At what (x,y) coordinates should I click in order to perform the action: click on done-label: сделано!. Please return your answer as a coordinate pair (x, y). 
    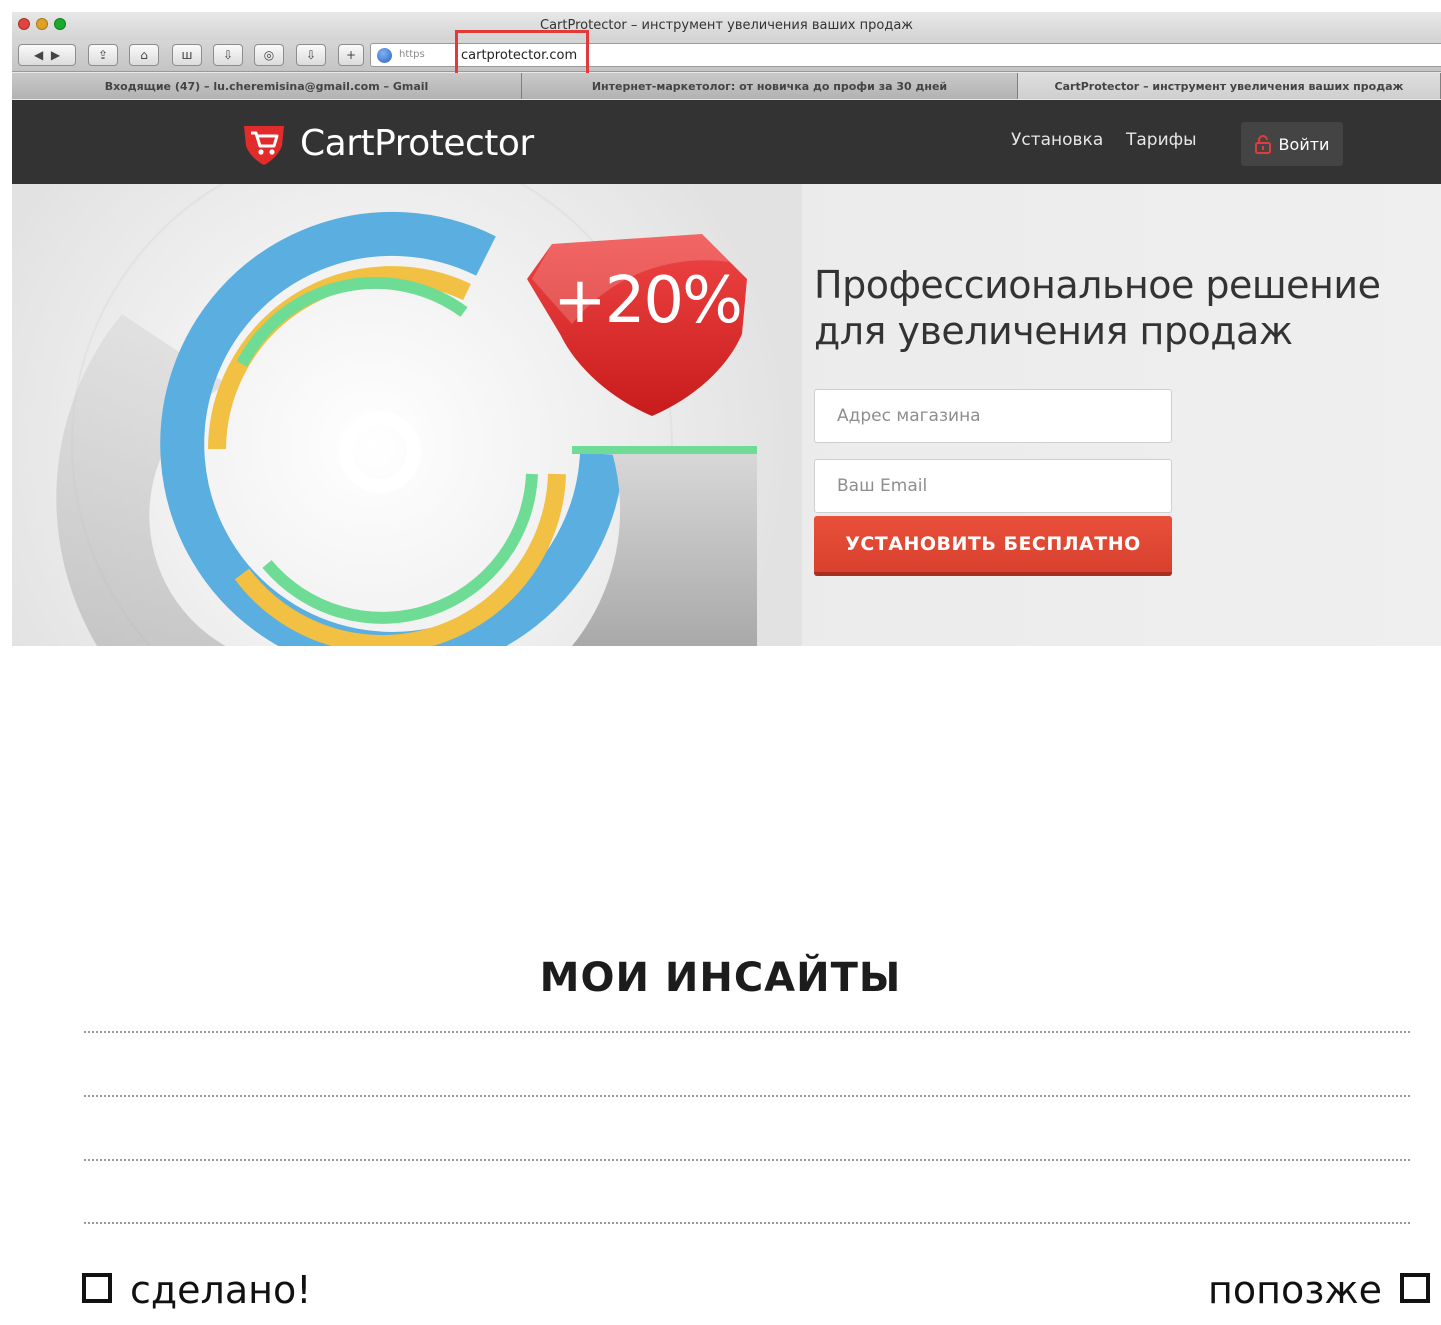
    Looking at the image, I should click on (221, 1290).